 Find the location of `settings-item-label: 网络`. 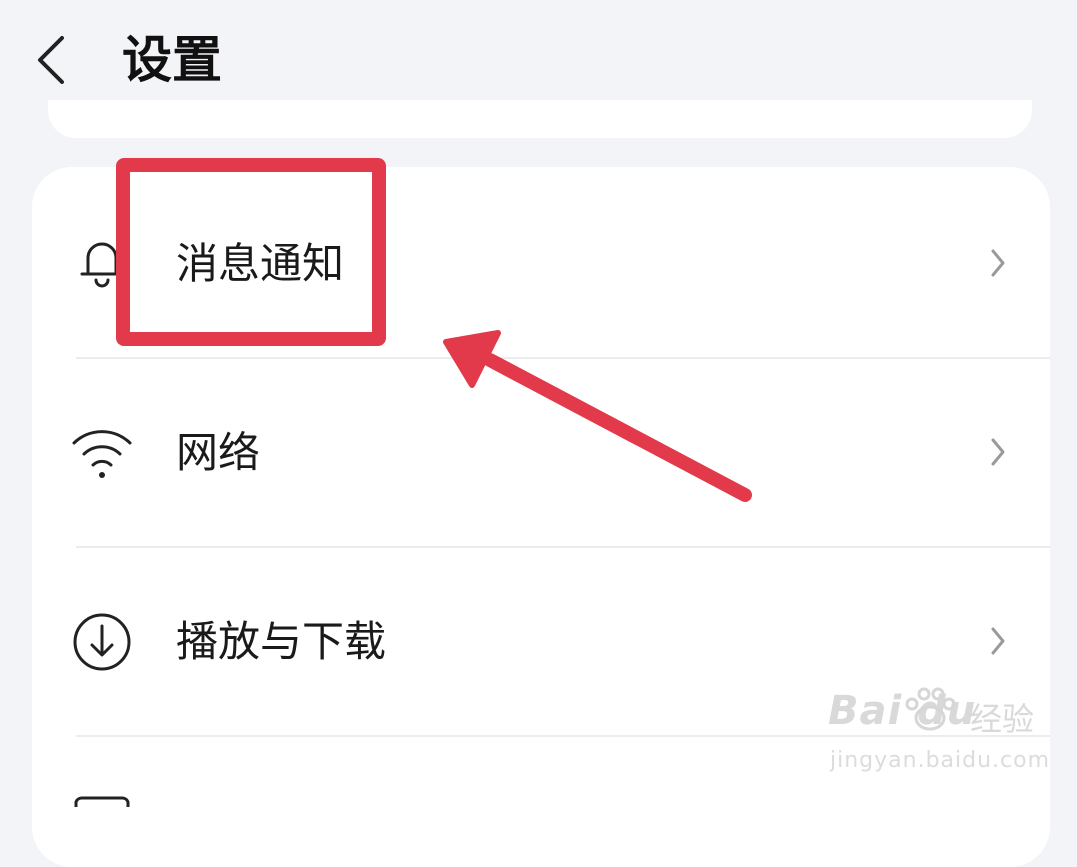

settings-item-label: 网络 is located at coordinates (218, 452).